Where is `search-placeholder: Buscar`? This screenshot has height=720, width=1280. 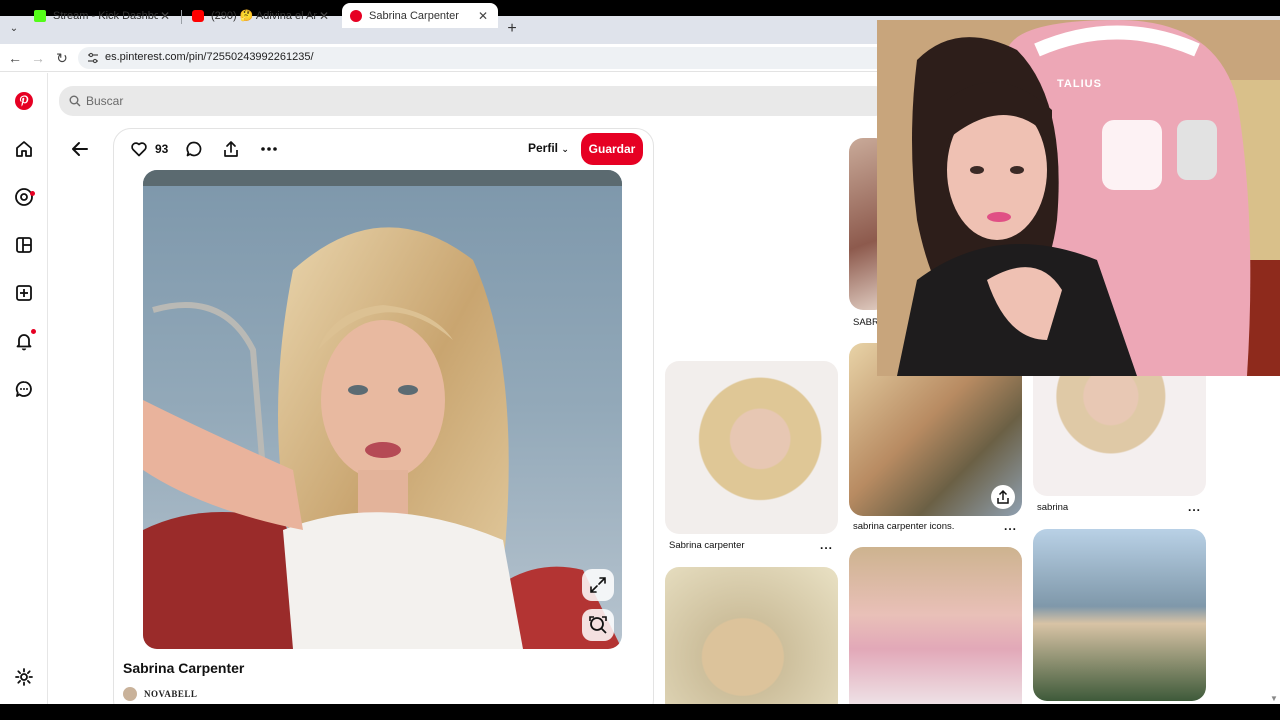 search-placeholder: Buscar is located at coordinates (105, 101).